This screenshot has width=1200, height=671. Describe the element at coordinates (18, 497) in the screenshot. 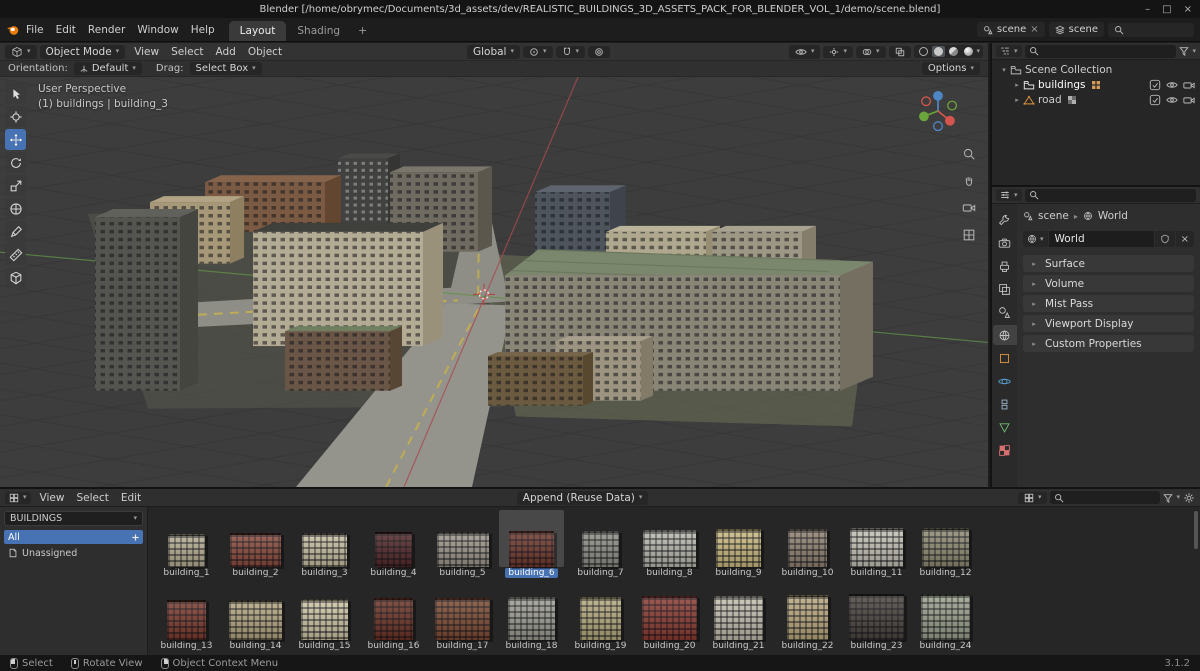

I see `asset-editor-type-button: ▾` at that location.